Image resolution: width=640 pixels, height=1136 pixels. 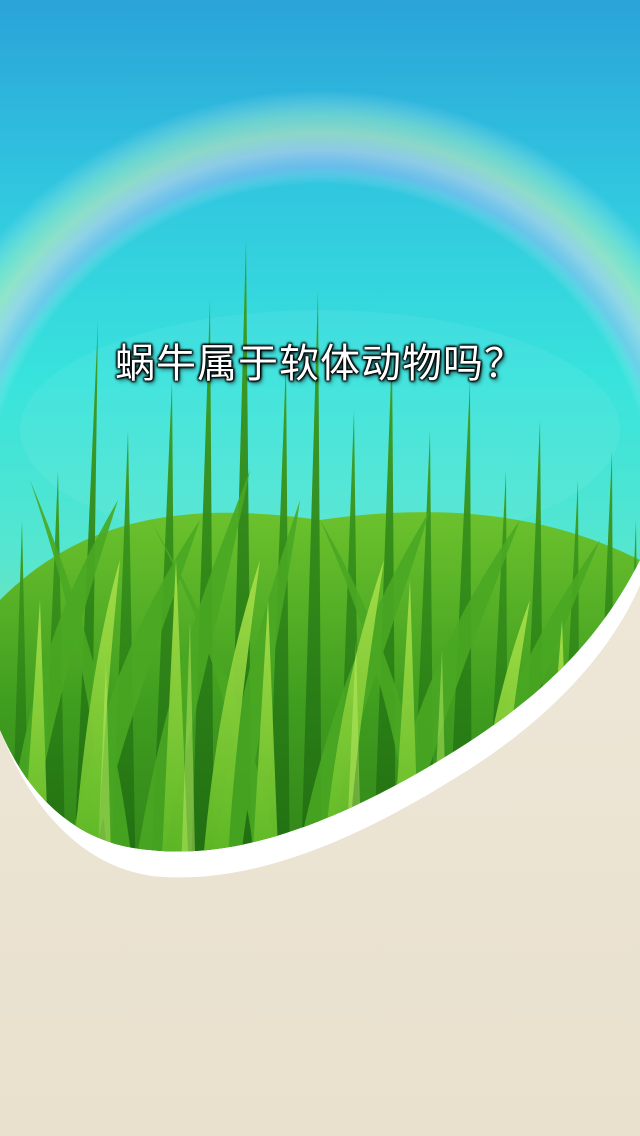 I want to click on question-title: 蜗牛属于软体动物吗？, so click(x=320, y=364).